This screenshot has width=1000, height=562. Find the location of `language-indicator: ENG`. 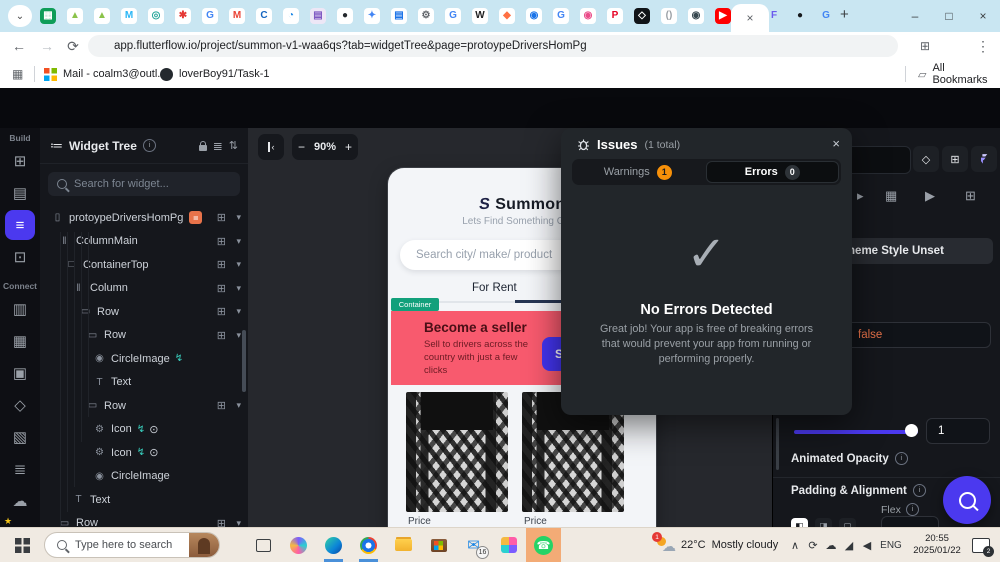

language-indicator: ENG is located at coordinates (891, 545).